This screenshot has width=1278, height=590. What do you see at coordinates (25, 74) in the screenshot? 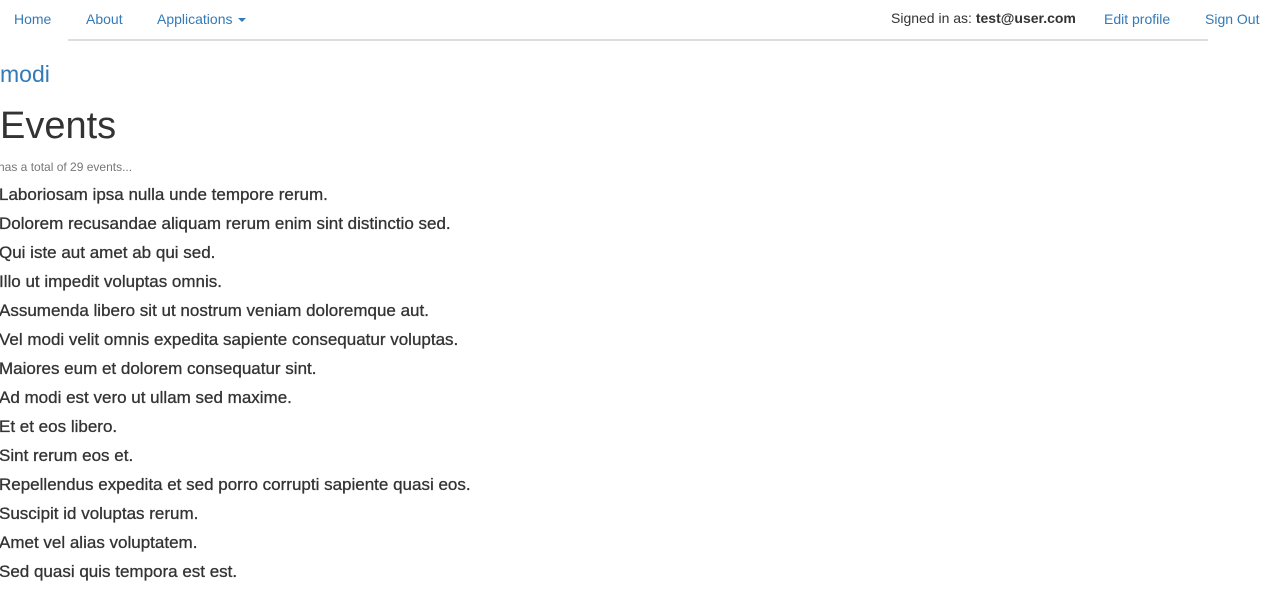
I see `app-name-link: modi` at bounding box center [25, 74].